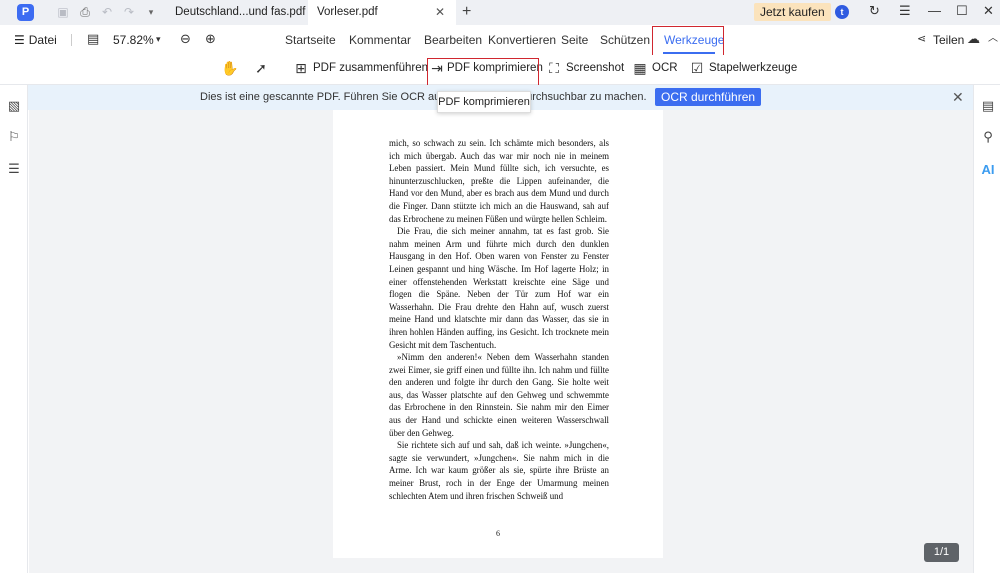 This screenshot has width=1000, height=573. What do you see at coordinates (986, 329) in the screenshot?
I see `right-sidebar: ▤ ⚲ AI` at bounding box center [986, 329].